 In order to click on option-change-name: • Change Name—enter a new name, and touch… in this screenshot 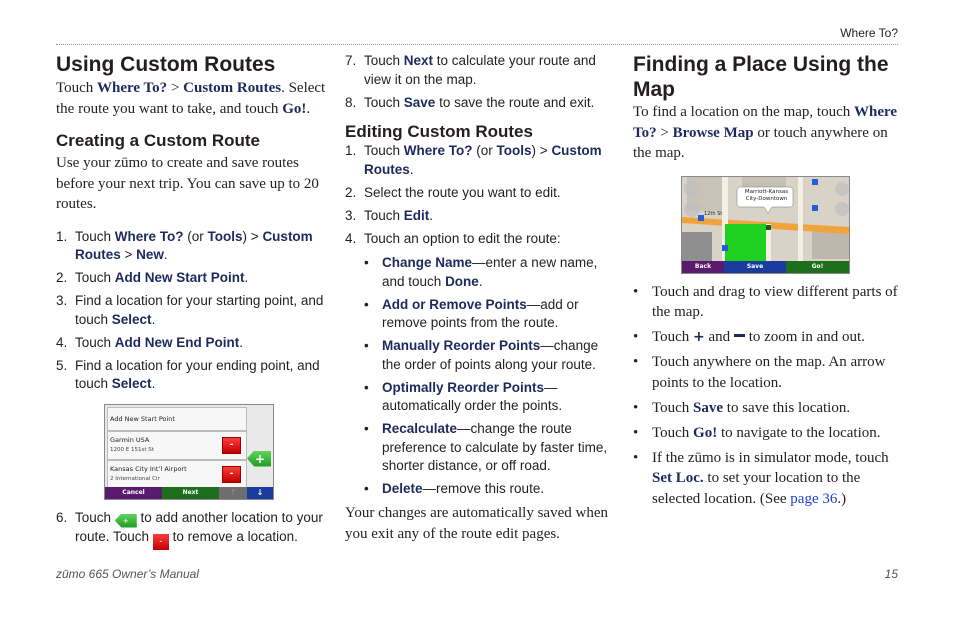, I will do `click(477, 272)`.